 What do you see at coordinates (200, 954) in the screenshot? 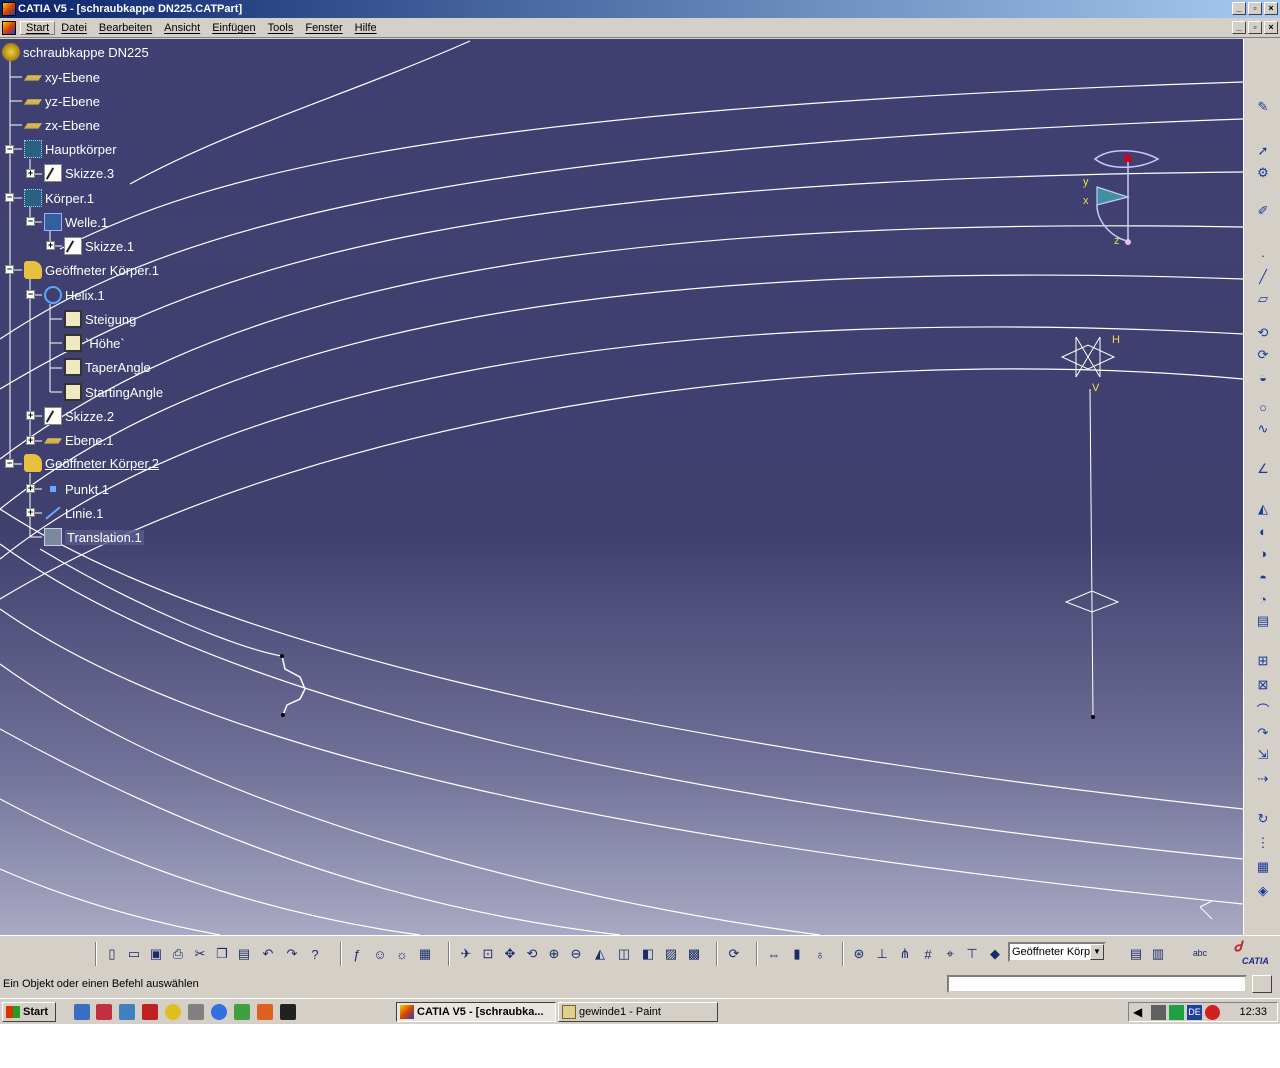
I see `cut-icon: ✂` at bounding box center [200, 954].